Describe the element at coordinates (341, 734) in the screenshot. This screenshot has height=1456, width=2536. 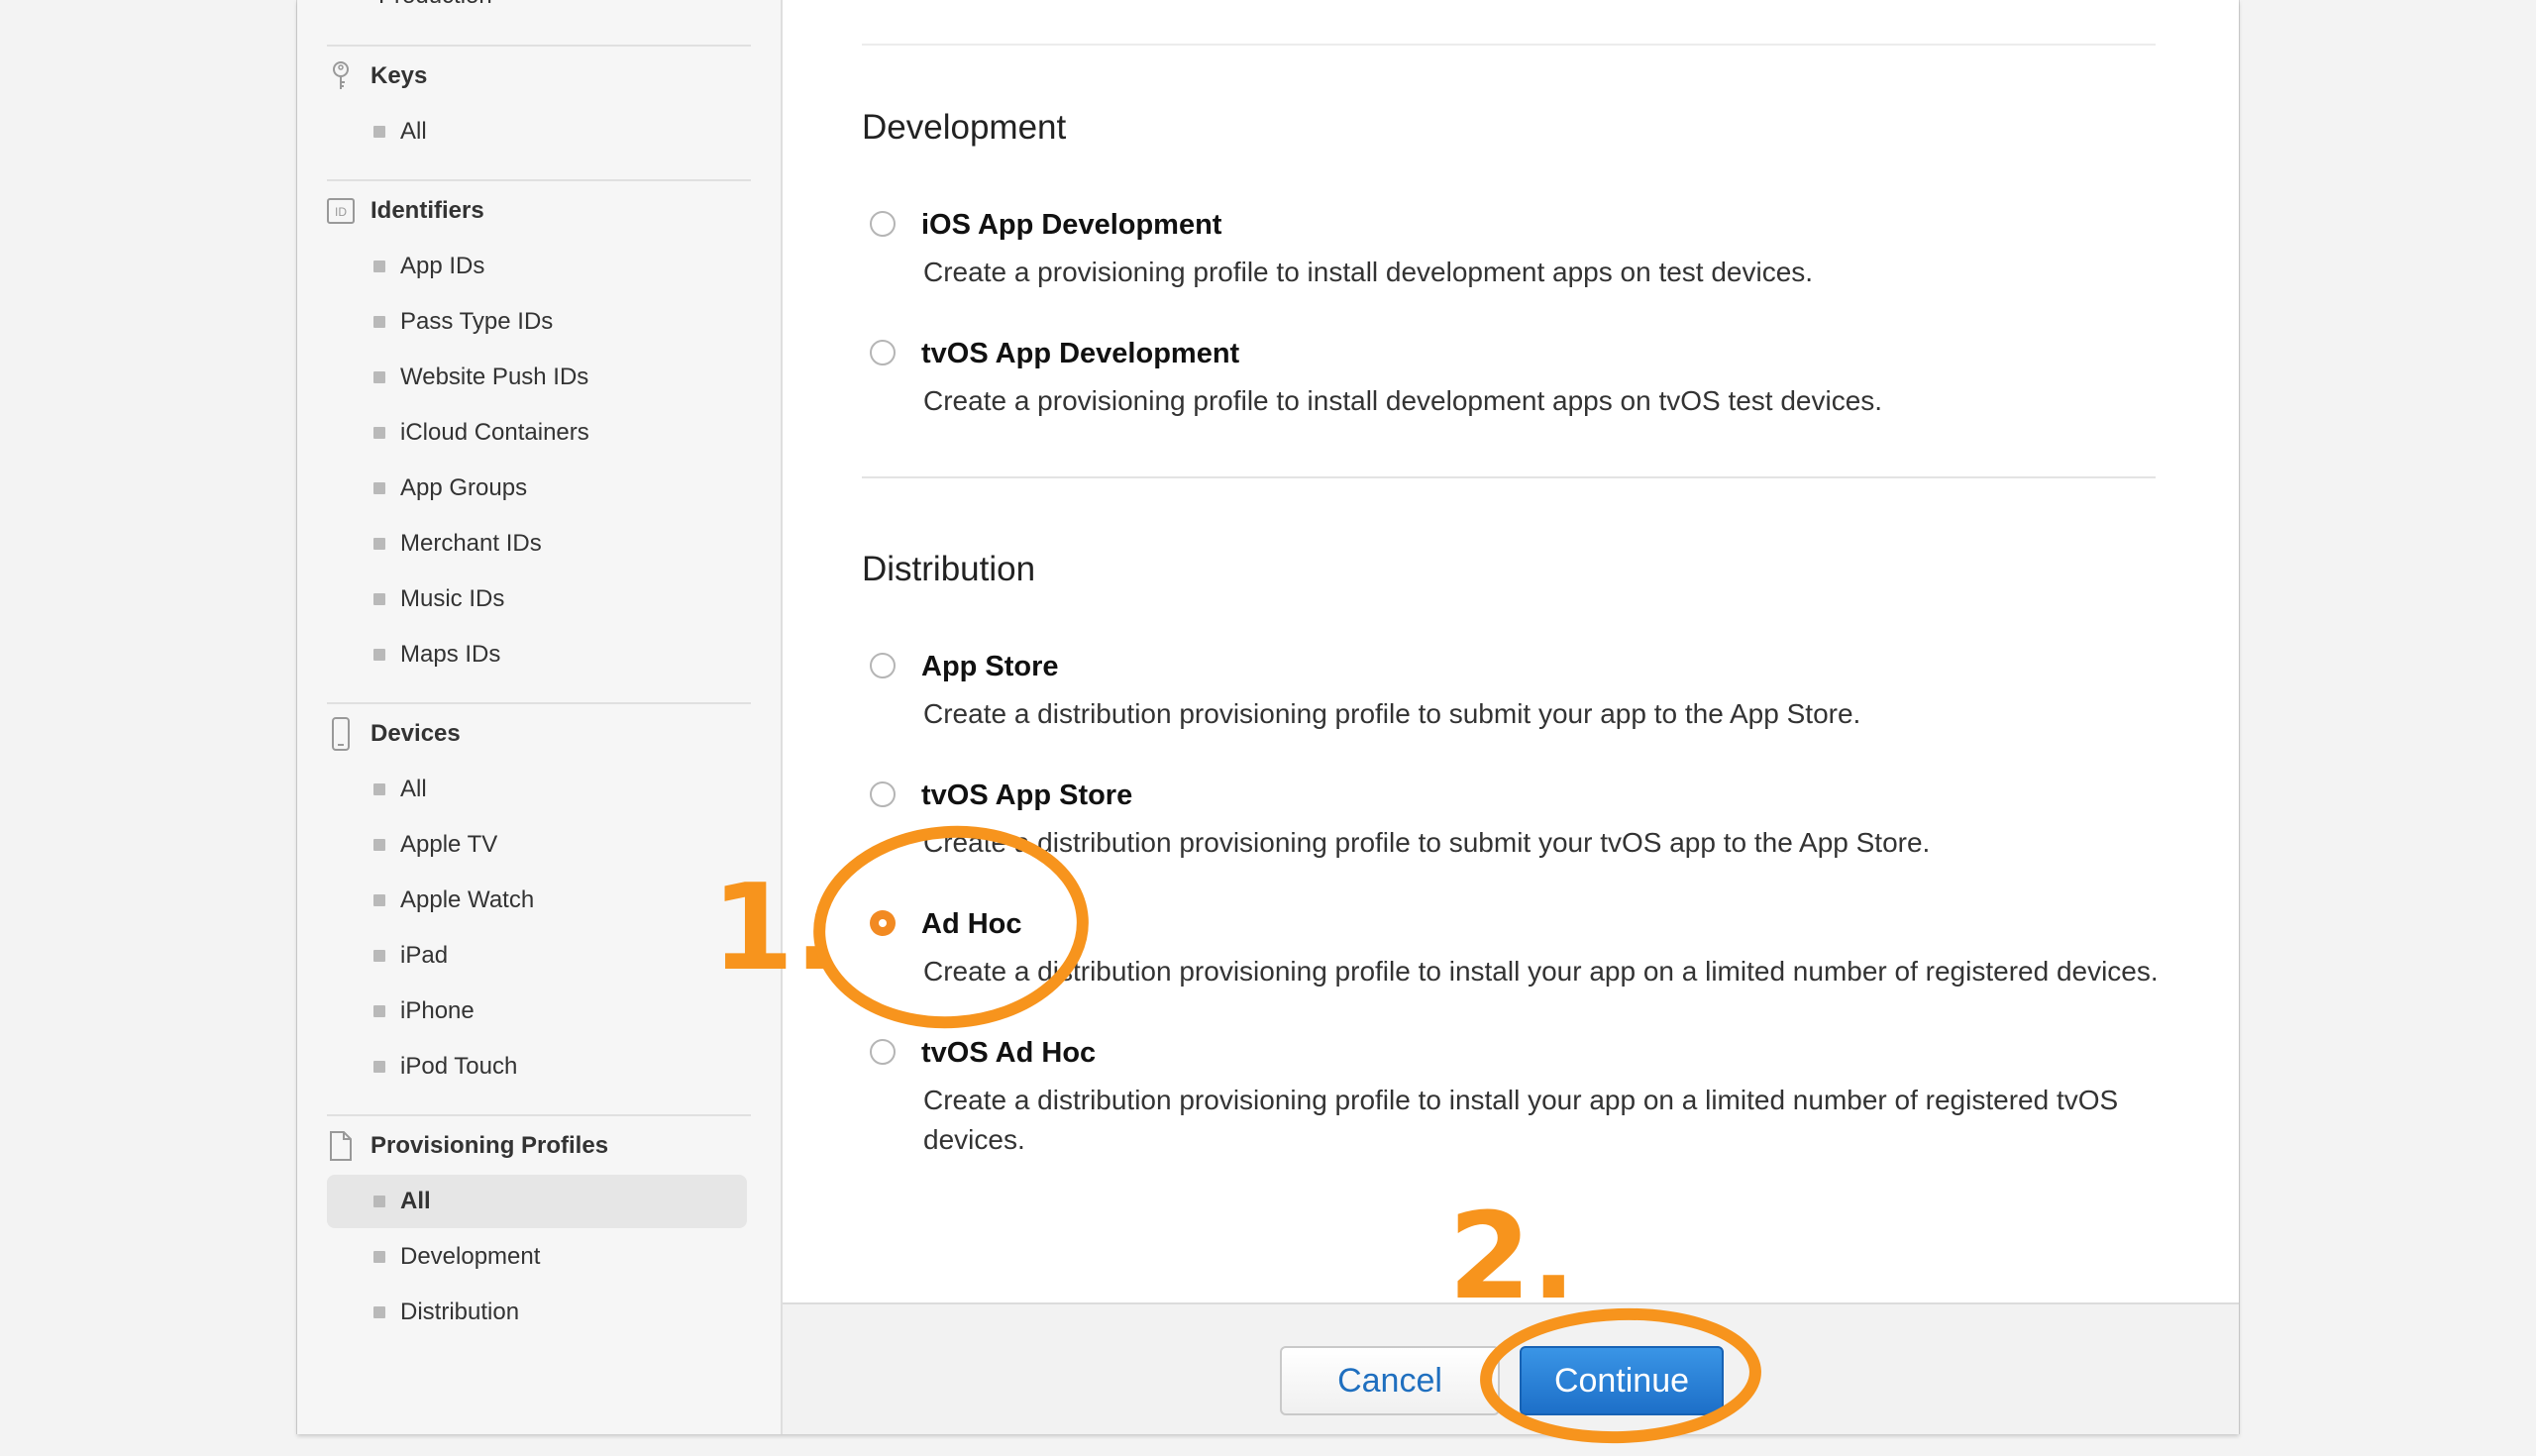
I see `device-icon` at that location.